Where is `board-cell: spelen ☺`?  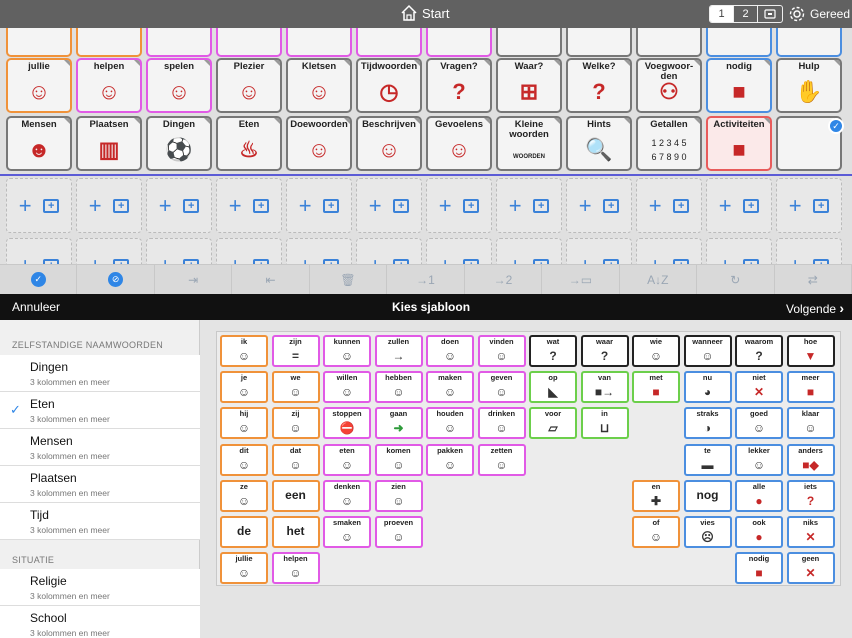 board-cell: spelen ☺ is located at coordinates (179, 85).